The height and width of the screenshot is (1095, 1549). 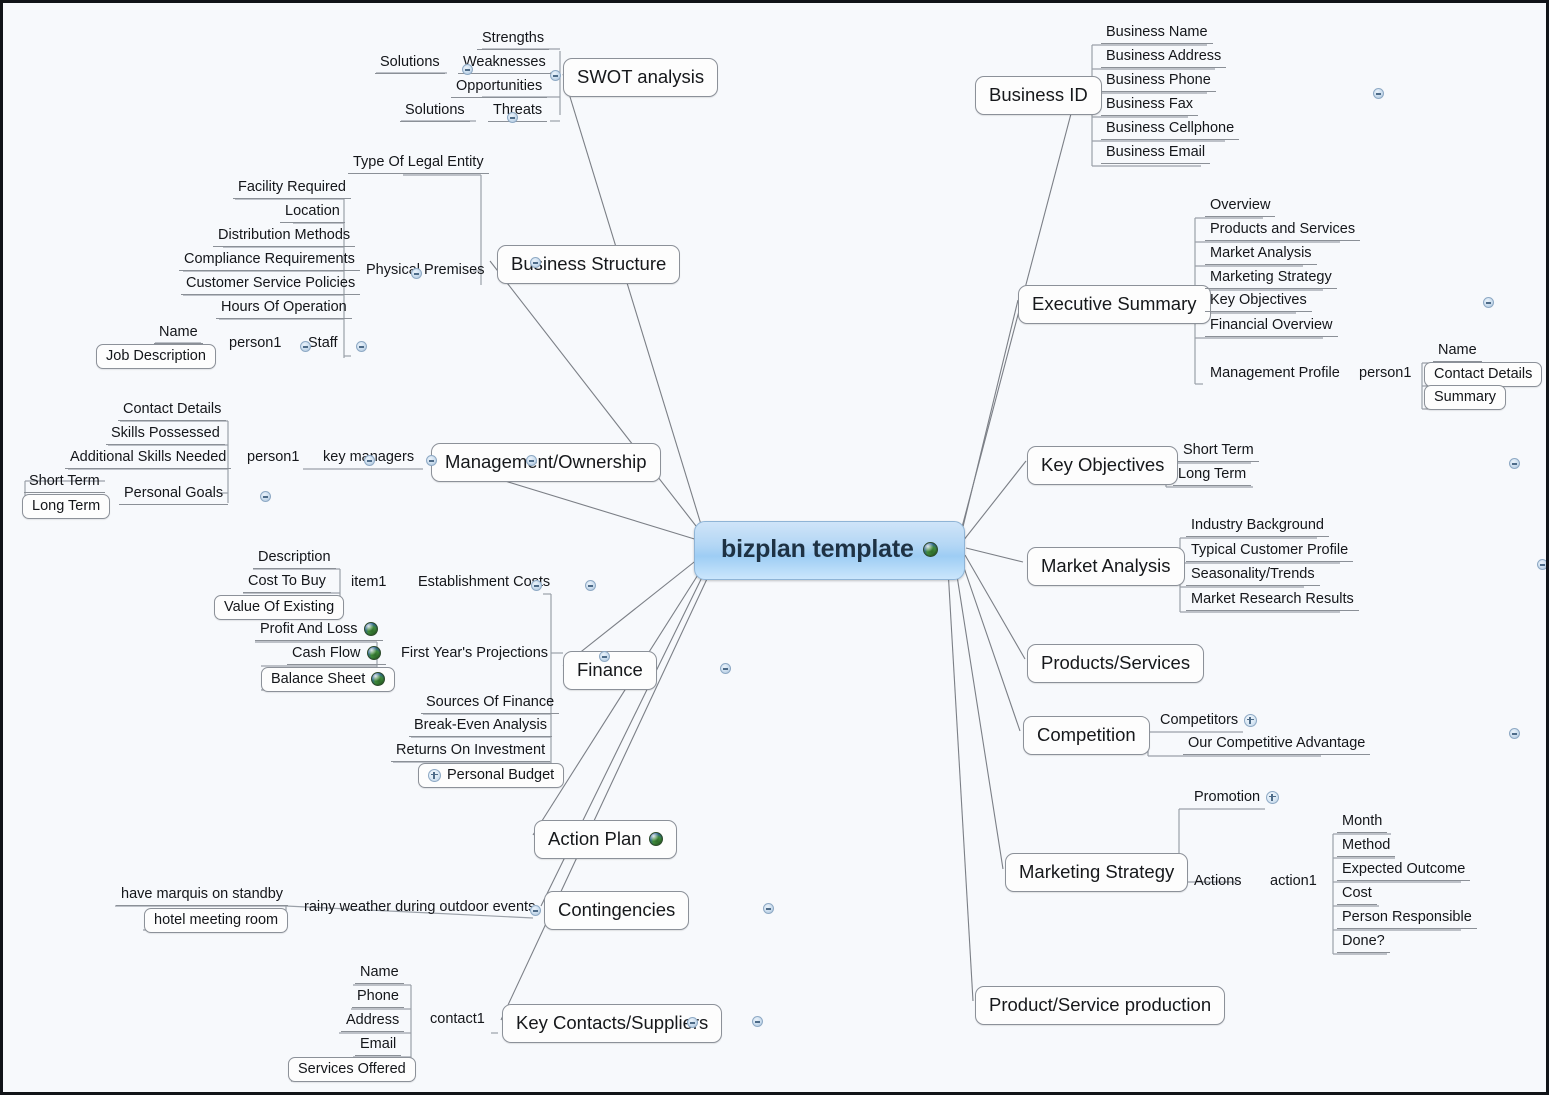 I want to click on es-profile-person1: person1, so click(x=1385, y=373).